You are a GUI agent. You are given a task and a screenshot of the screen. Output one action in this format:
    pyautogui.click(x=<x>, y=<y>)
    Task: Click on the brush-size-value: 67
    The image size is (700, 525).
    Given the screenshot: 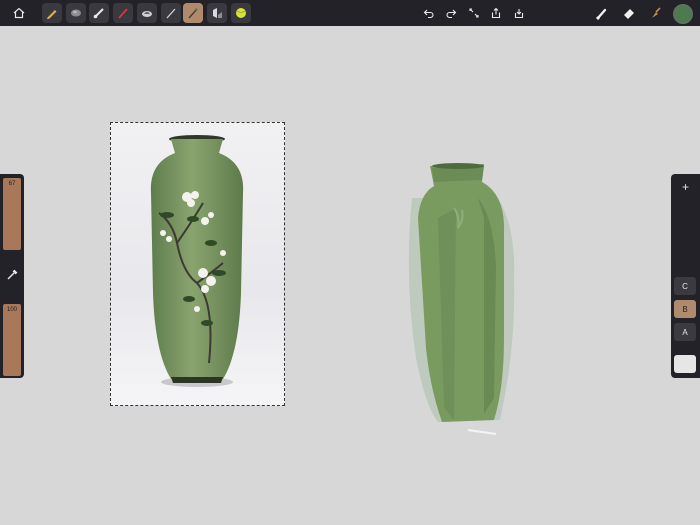 What is the action you would take?
    pyautogui.click(x=12, y=184)
    